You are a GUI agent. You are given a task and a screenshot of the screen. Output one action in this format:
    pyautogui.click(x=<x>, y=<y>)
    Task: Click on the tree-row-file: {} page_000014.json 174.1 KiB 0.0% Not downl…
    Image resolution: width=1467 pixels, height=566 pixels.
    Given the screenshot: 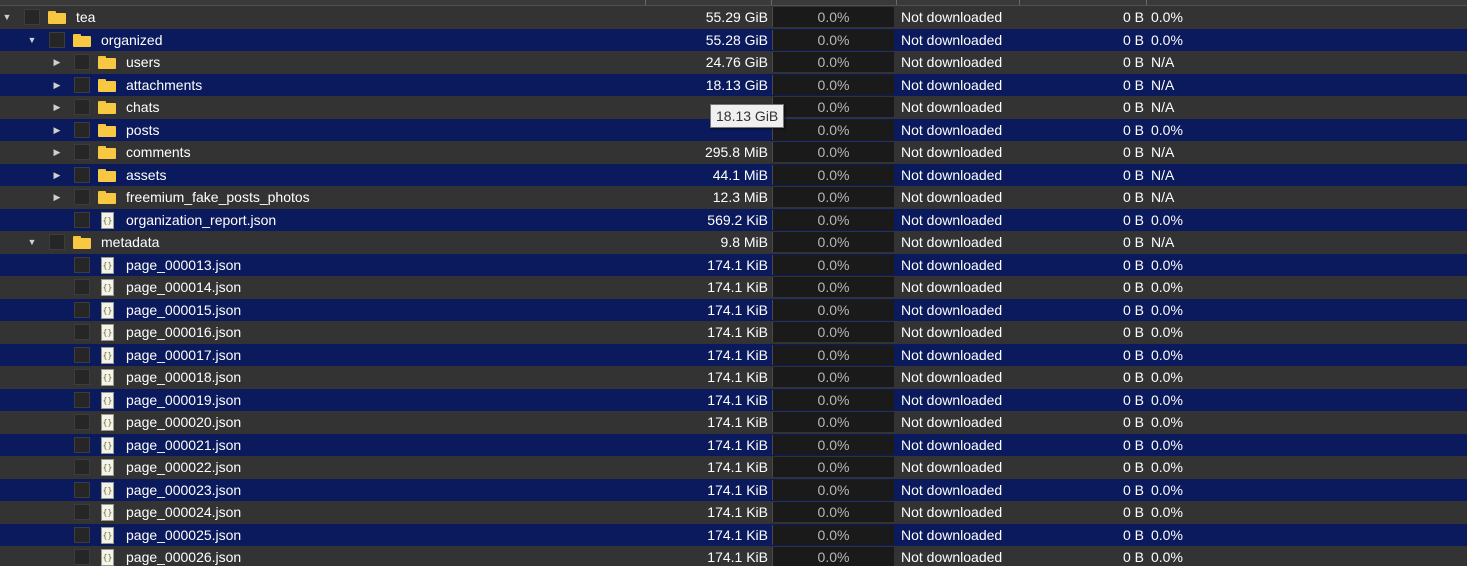 What is the action you would take?
    pyautogui.click(x=733, y=287)
    